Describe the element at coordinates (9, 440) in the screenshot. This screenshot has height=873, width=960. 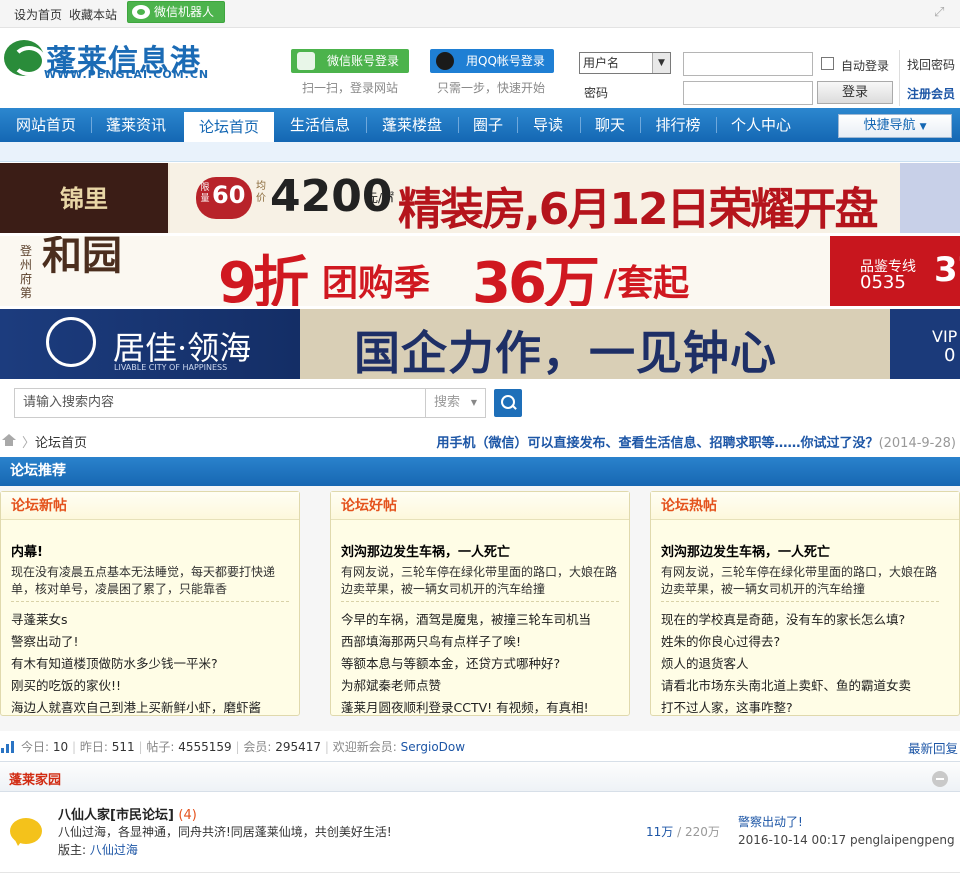
I see `home-icon` at that location.